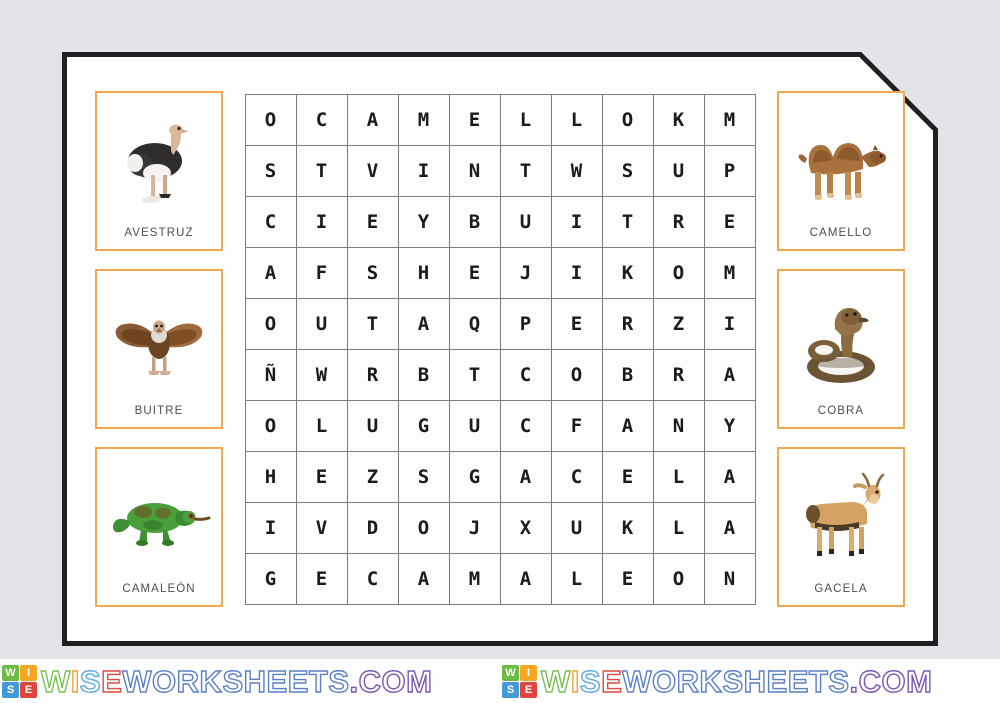 Image resolution: width=1000 pixels, height=703 pixels. Describe the element at coordinates (159, 527) in the screenshot. I see `vocab-card-camaleon: CAMALEÓN` at that location.